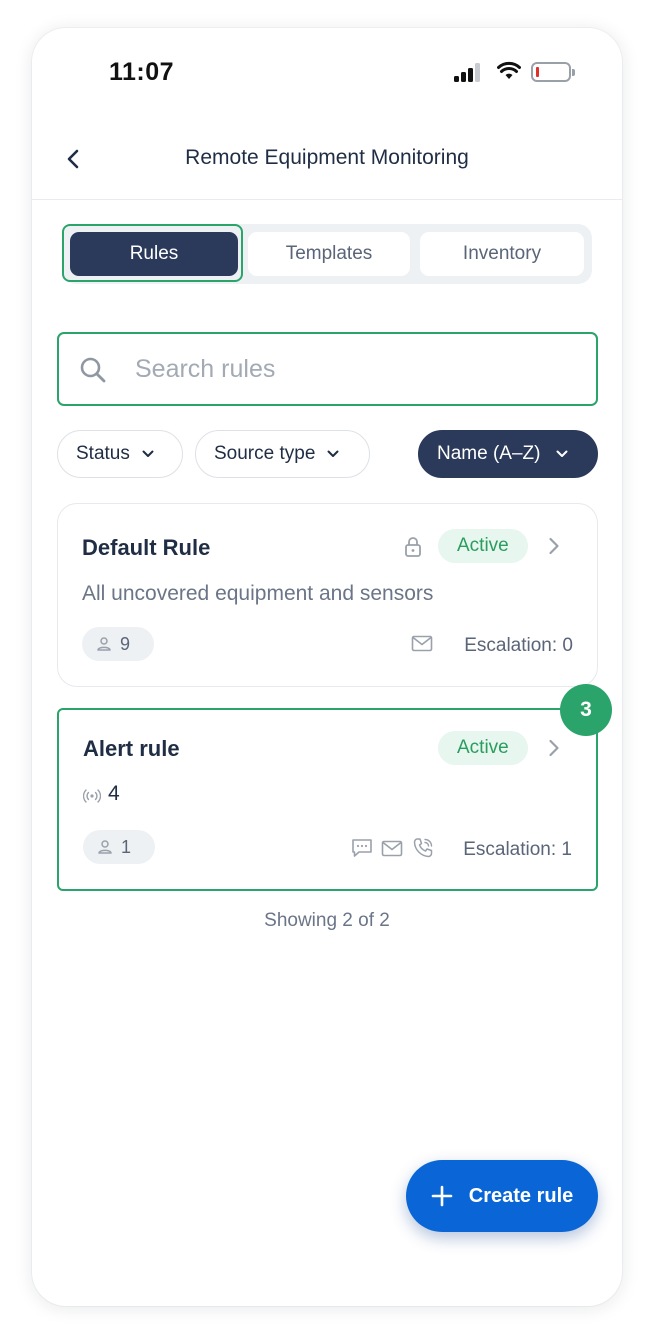  Describe the element at coordinates (521, 1195) in the screenshot. I see `create-rule-label: Create rule` at that location.